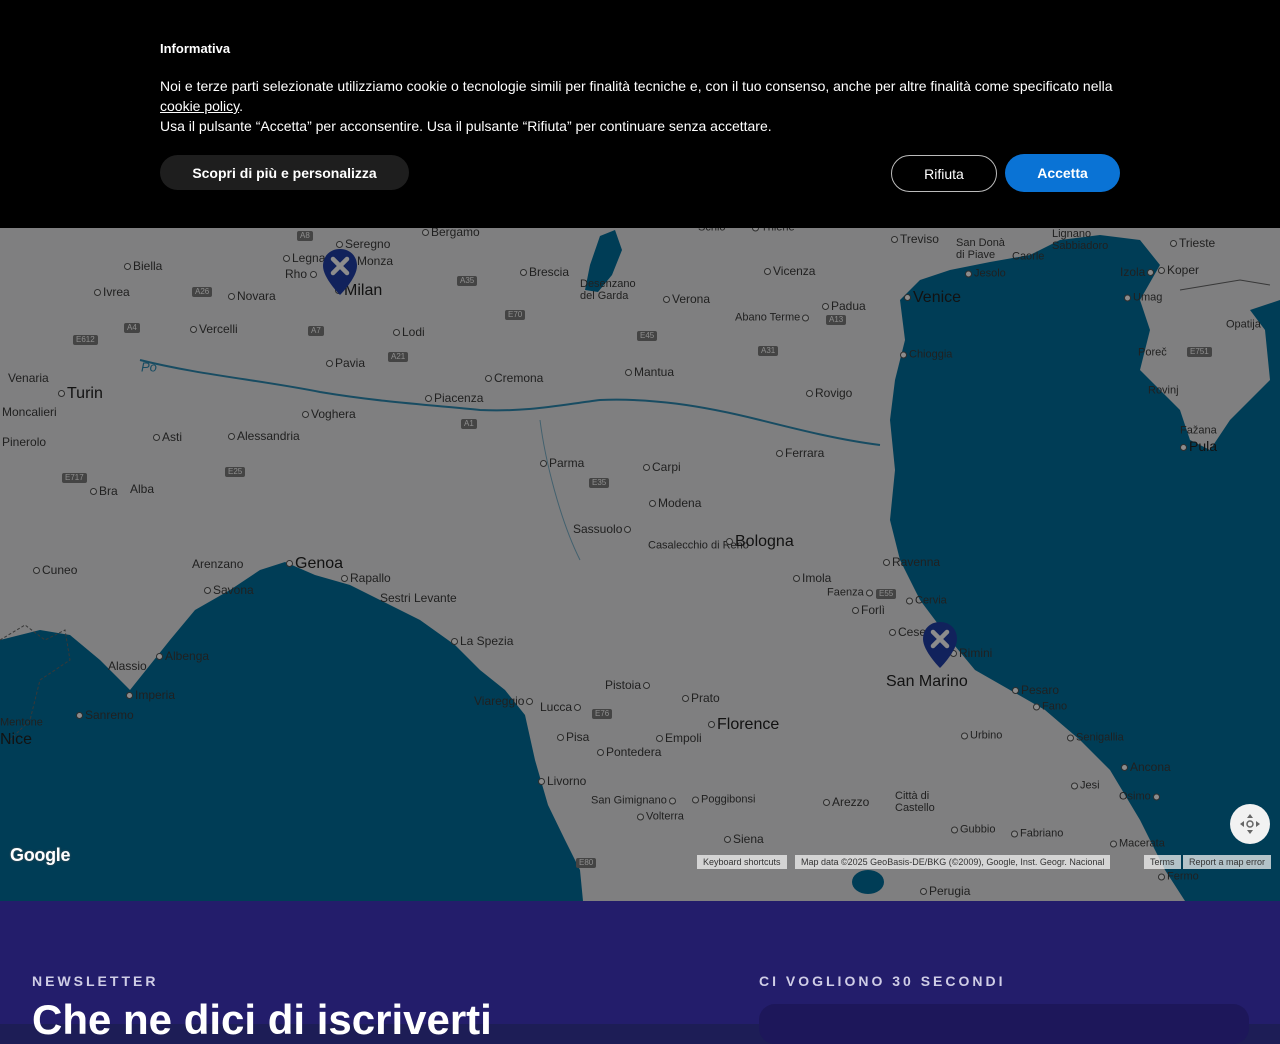  What do you see at coordinates (16, 739) in the screenshot?
I see `city-label: Nice` at bounding box center [16, 739].